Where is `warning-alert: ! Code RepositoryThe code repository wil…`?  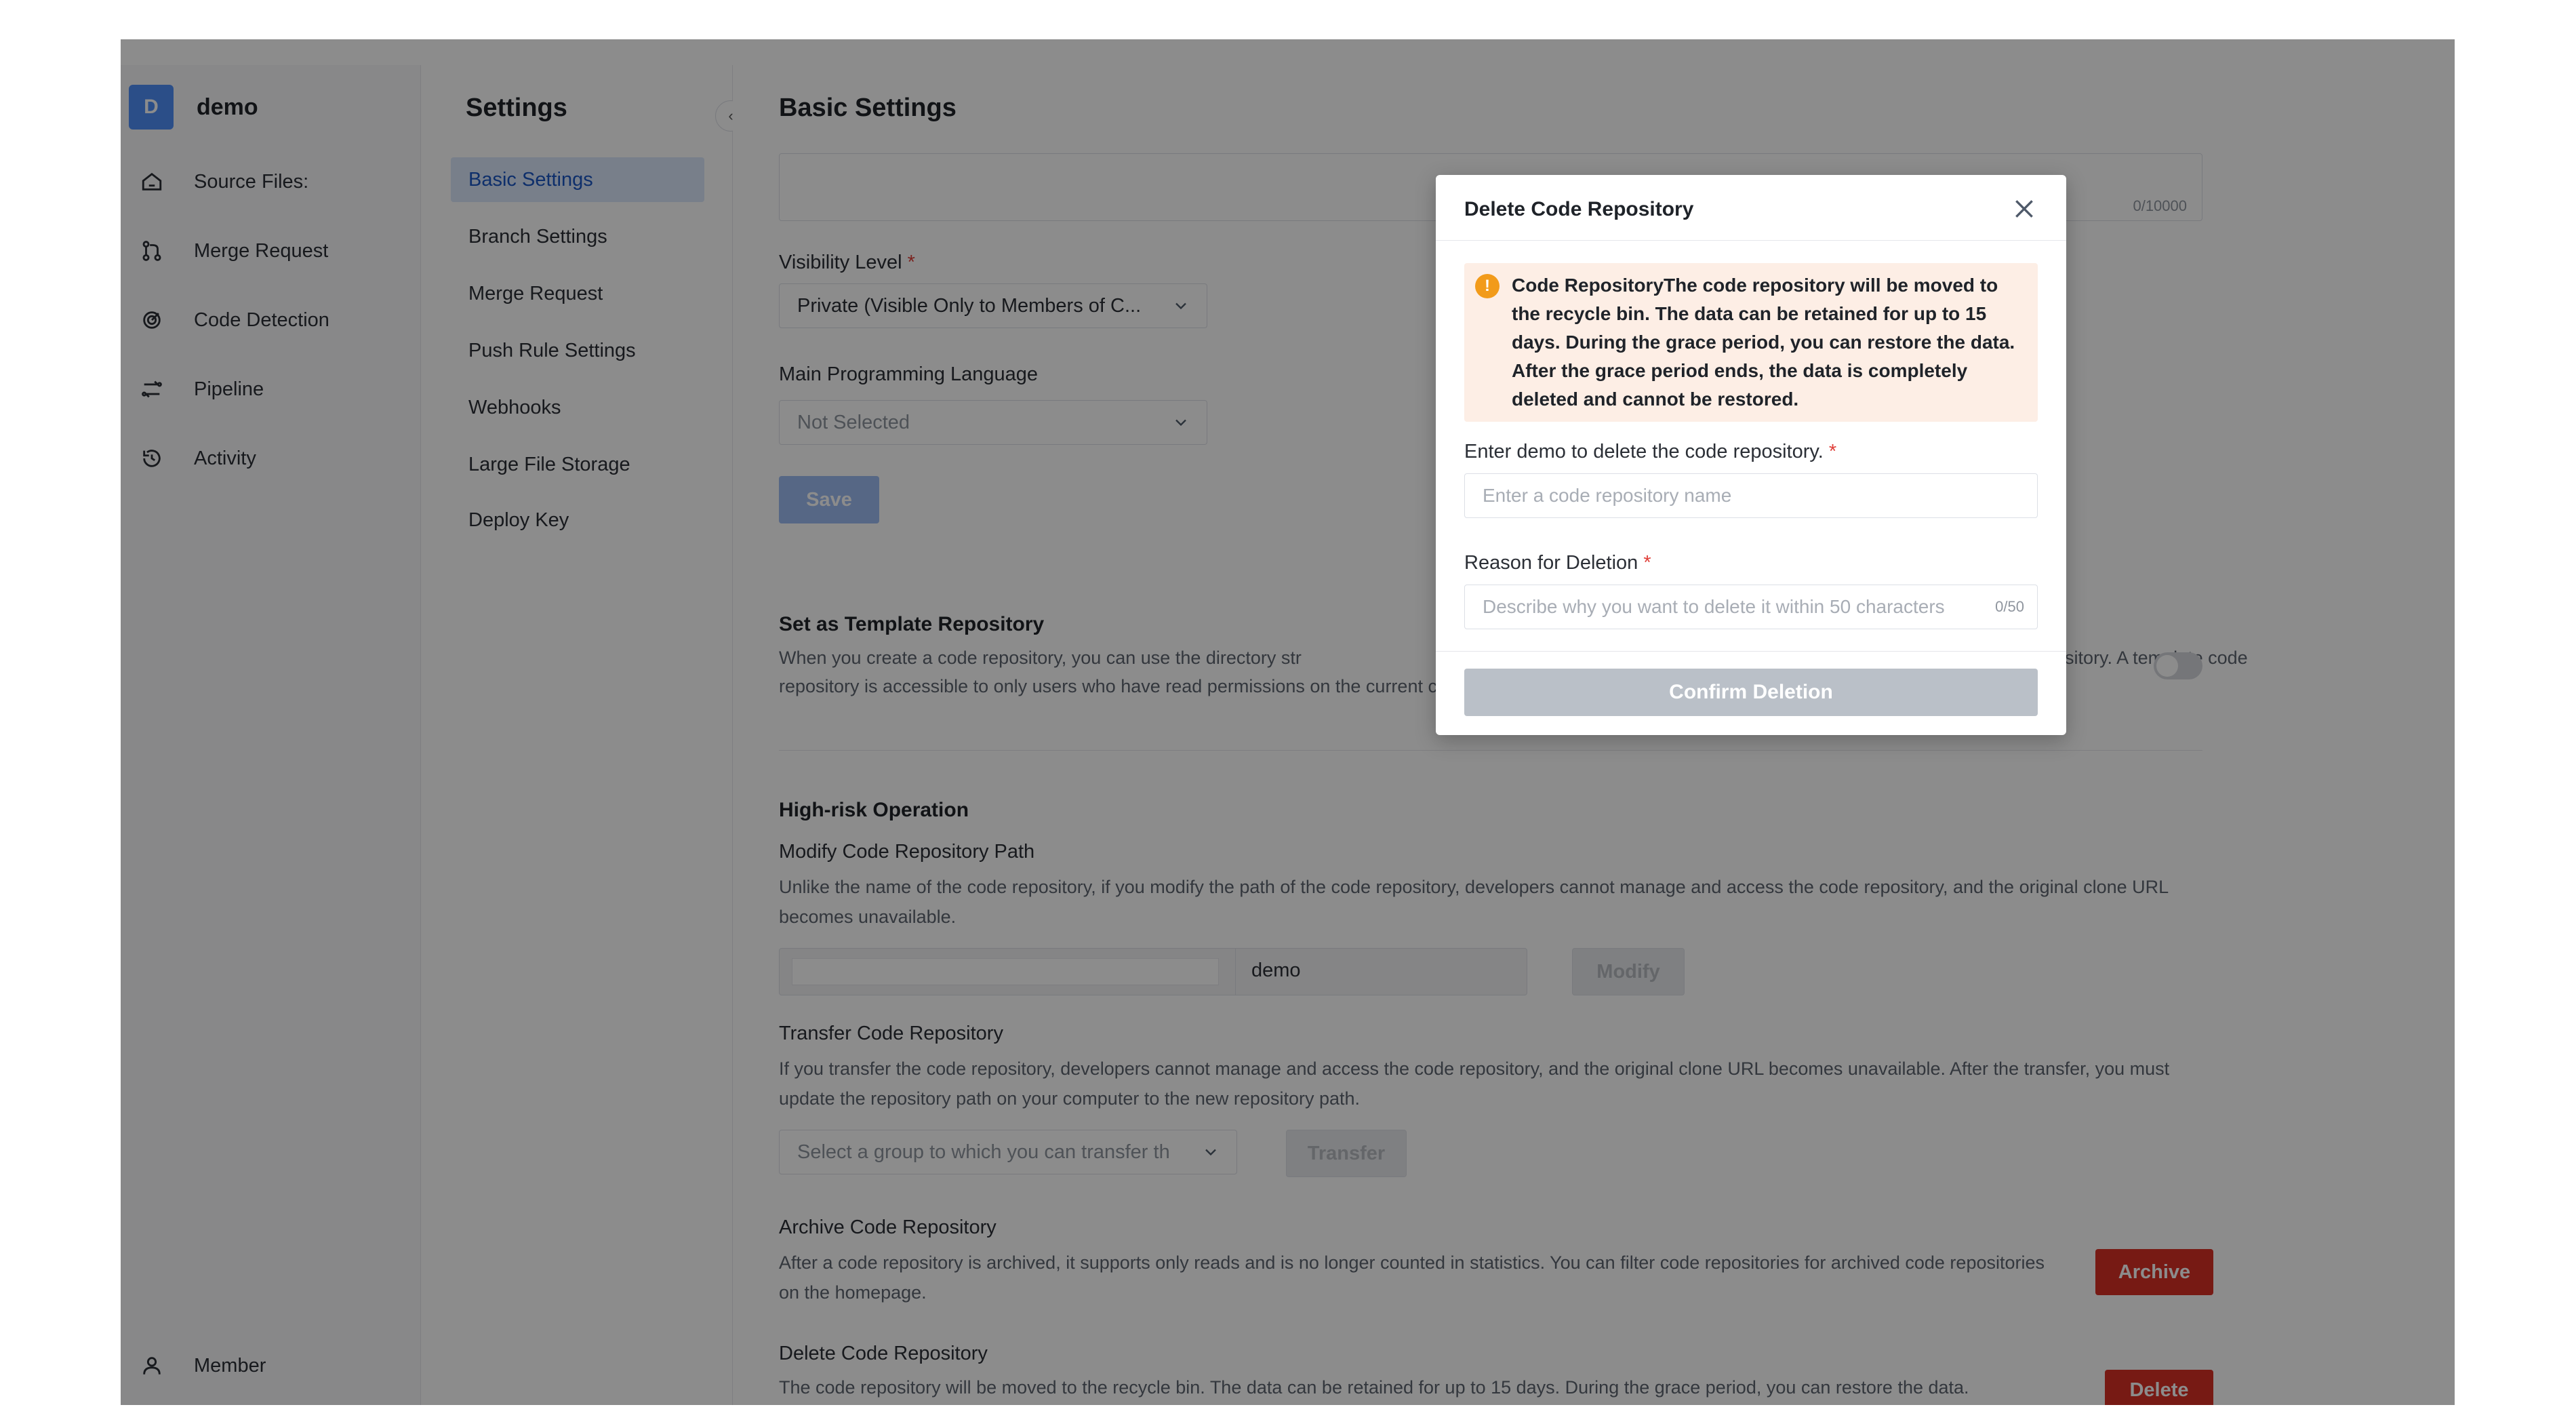 warning-alert: ! Code RepositoryThe code repository wil… is located at coordinates (1751, 343).